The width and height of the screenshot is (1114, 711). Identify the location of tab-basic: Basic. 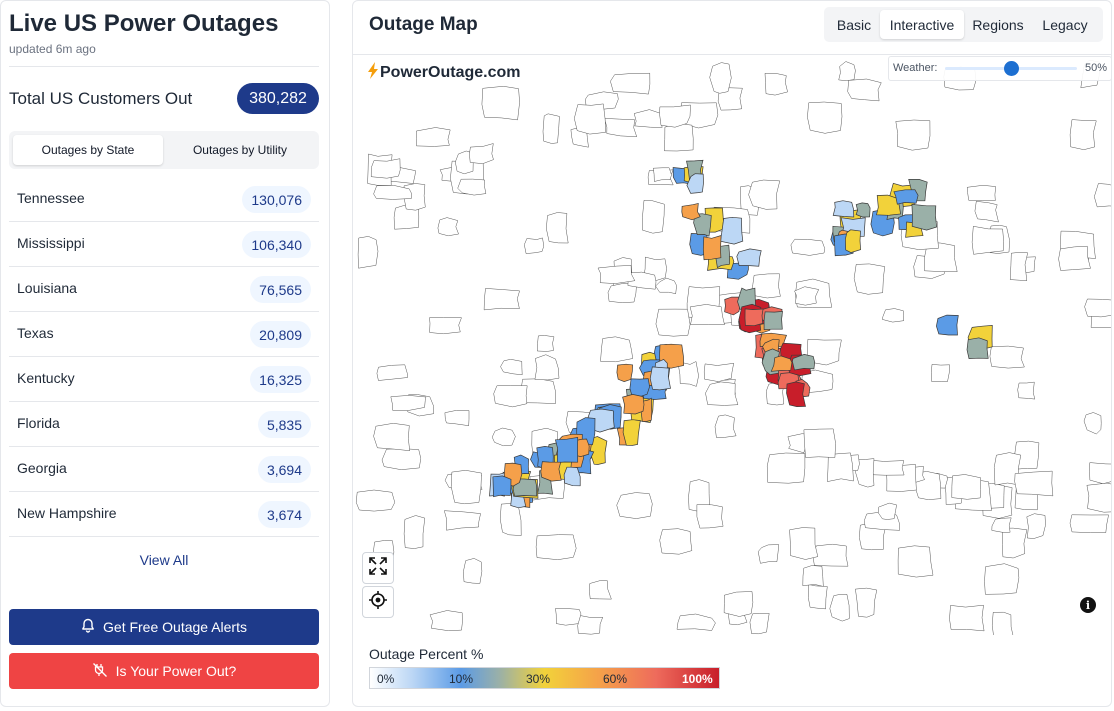
(854, 24).